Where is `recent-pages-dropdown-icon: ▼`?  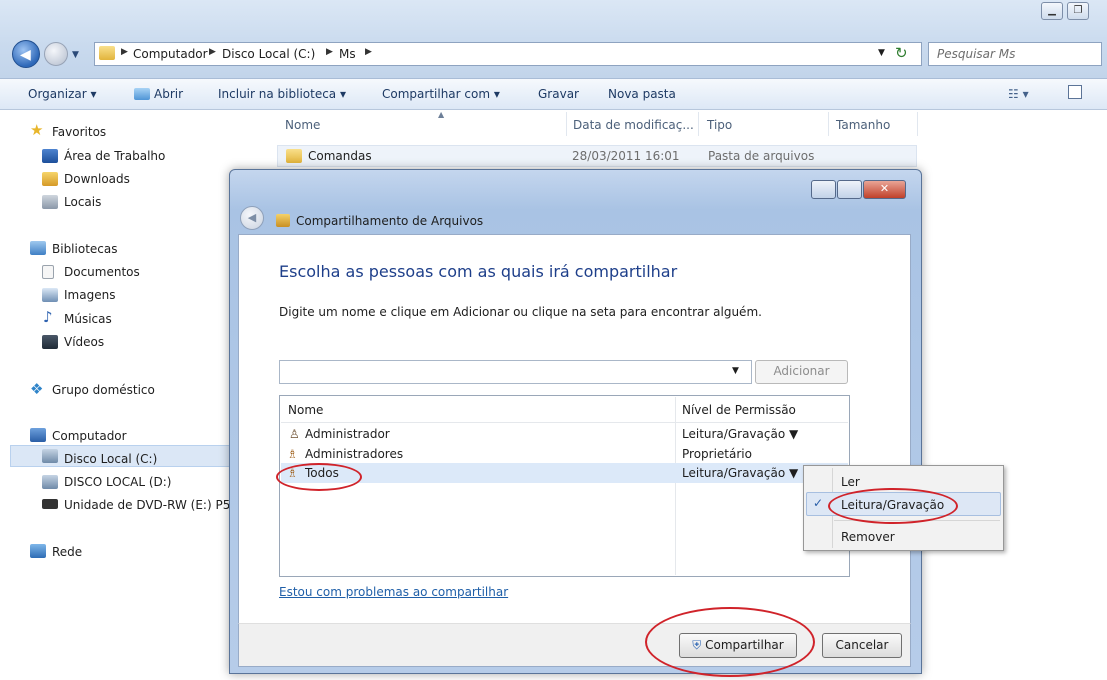
recent-pages-dropdown-icon: ▼ is located at coordinates (75, 55).